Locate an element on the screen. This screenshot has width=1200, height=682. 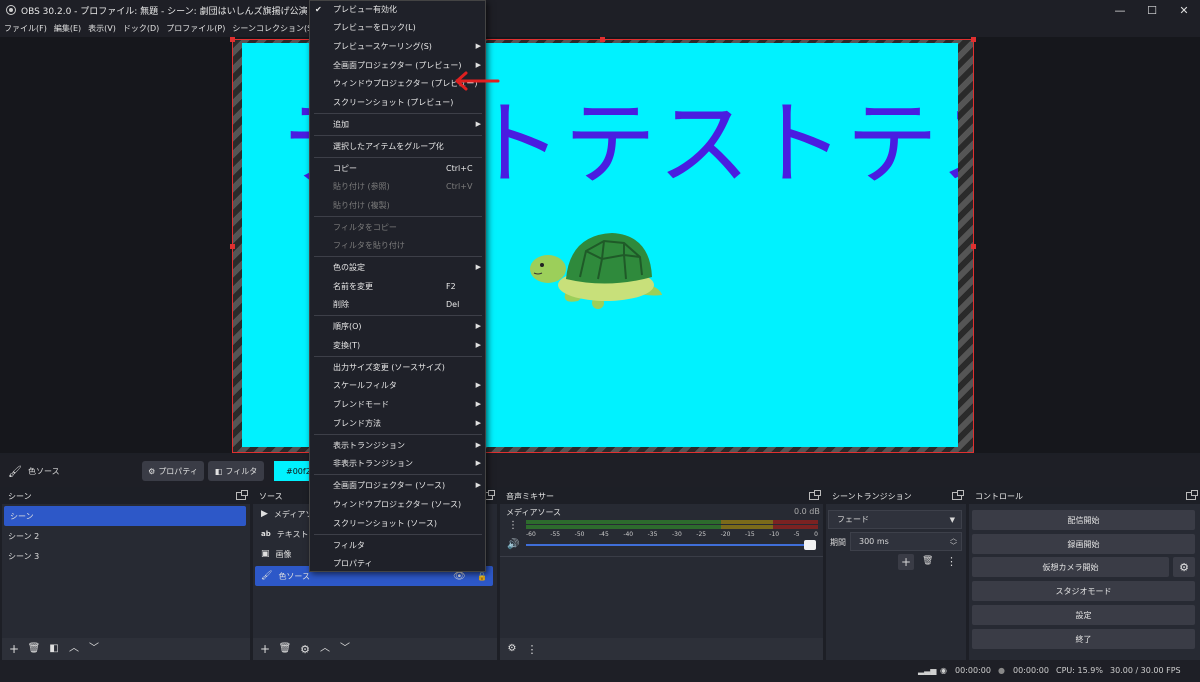
menu-item-group-selected: 選択したアイテムをグループ化 is located at coordinates (397, 146).